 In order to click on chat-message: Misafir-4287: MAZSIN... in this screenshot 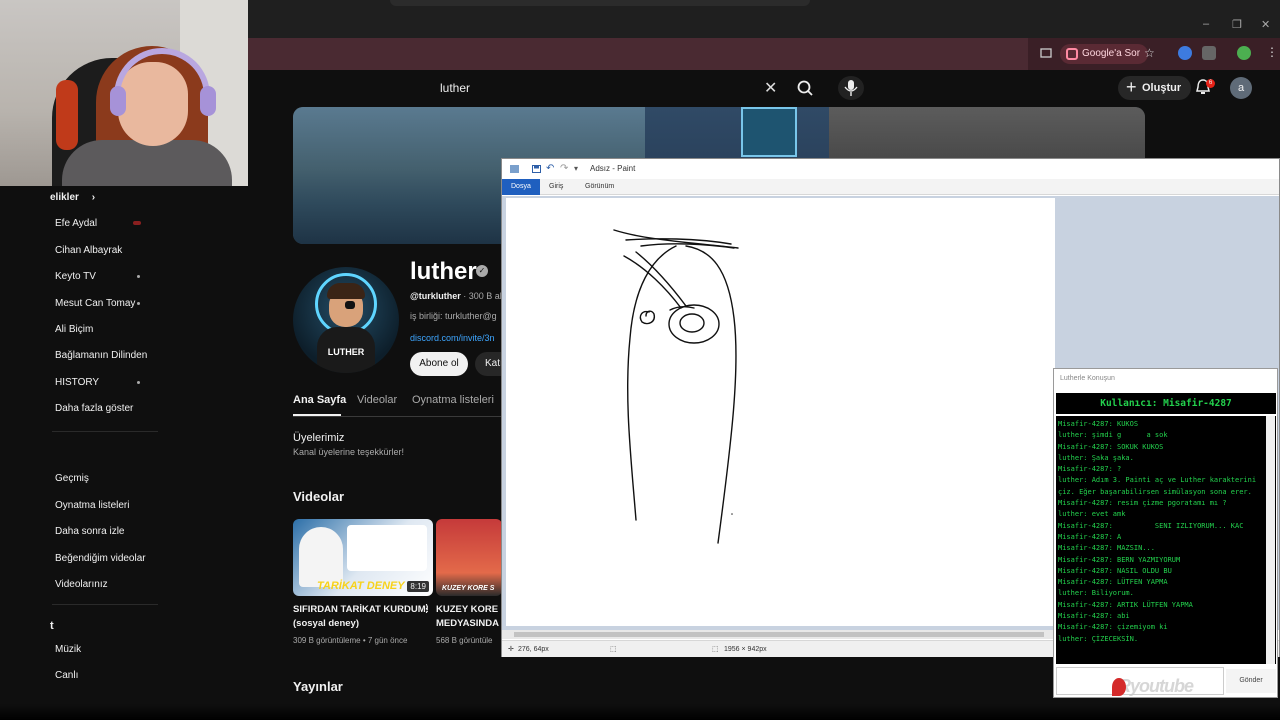, I will do `click(1106, 548)`.